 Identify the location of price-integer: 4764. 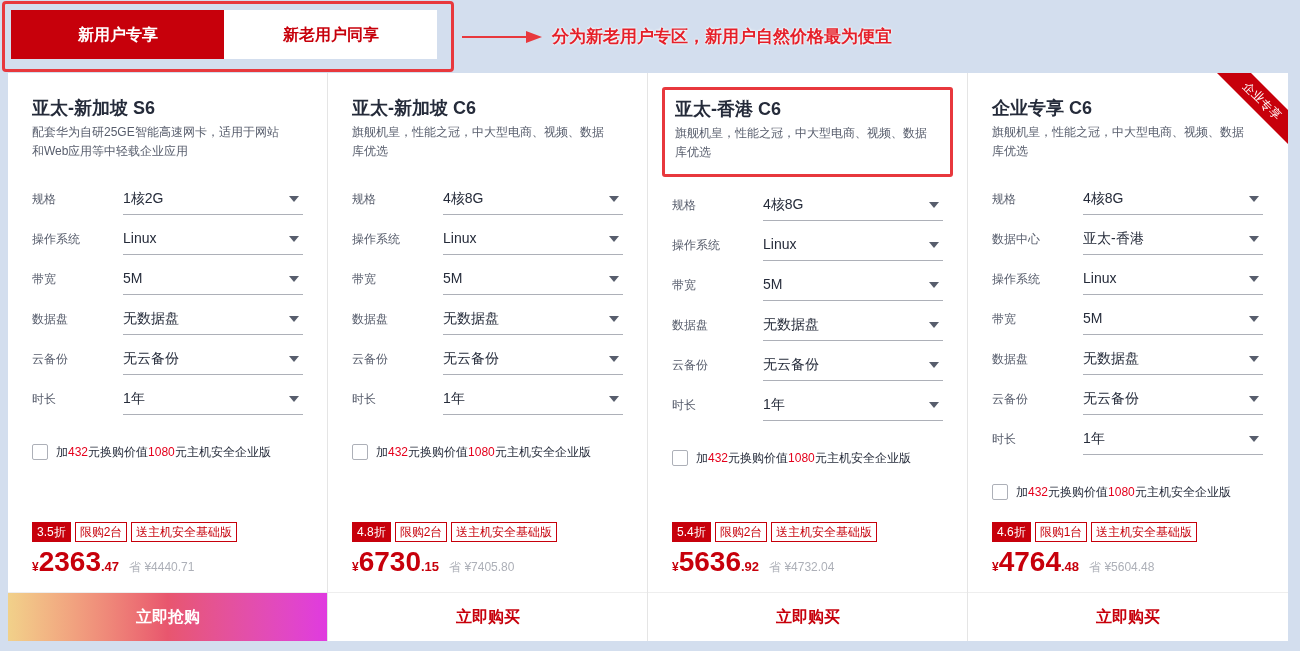
(1029, 562).